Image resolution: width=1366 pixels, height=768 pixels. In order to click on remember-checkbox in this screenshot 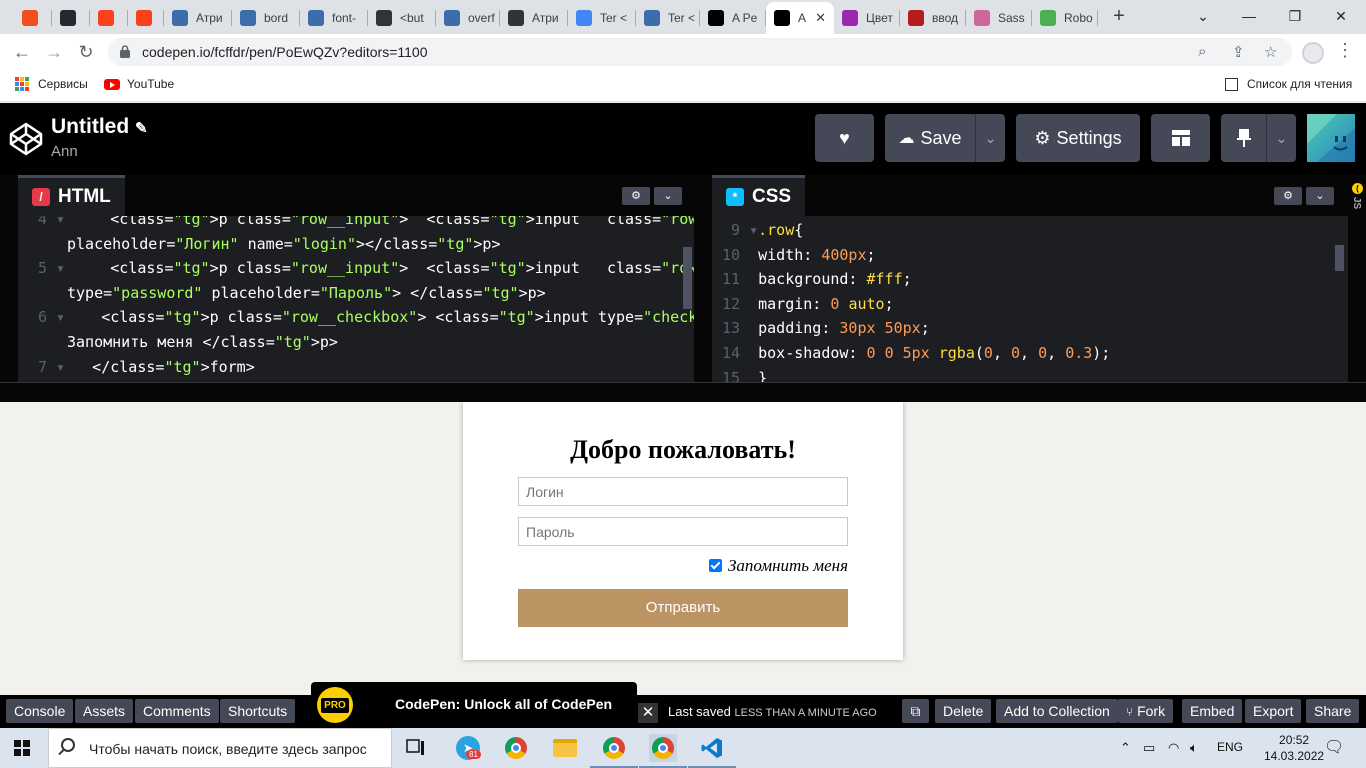, I will do `click(715, 565)`.